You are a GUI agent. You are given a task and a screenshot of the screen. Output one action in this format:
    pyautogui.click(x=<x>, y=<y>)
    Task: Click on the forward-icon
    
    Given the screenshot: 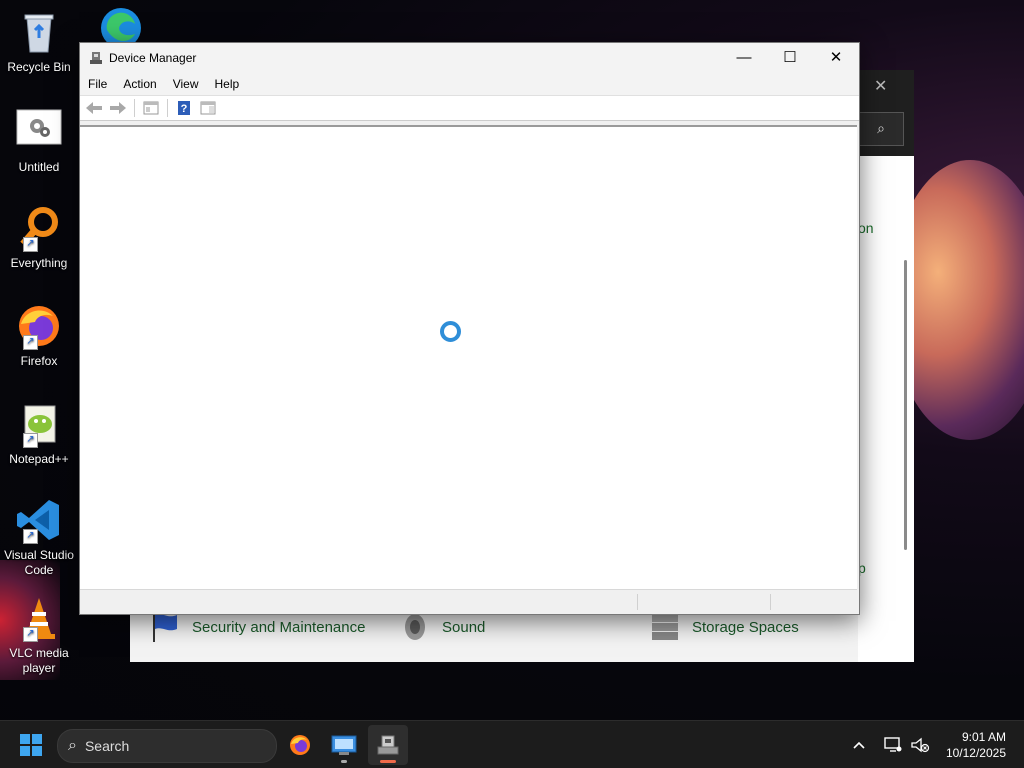 What is the action you would take?
    pyautogui.click(x=118, y=108)
    